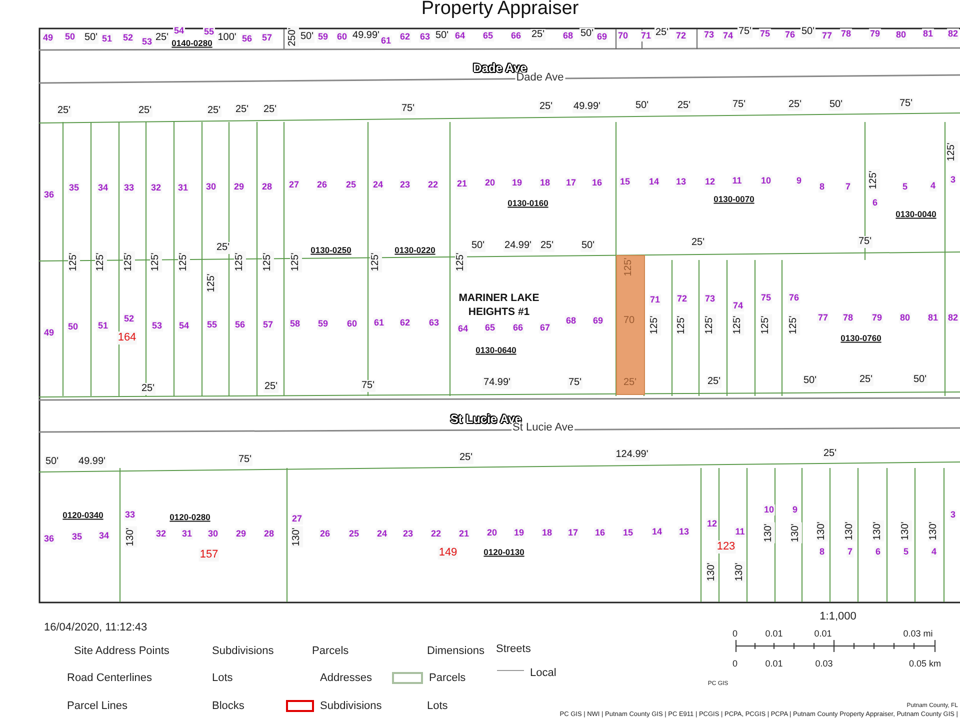 Image resolution: width=960 pixels, height=720 pixels. Describe the element at coordinates (386, 41) in the screenshot. I see `lot-number: 61` at that location.